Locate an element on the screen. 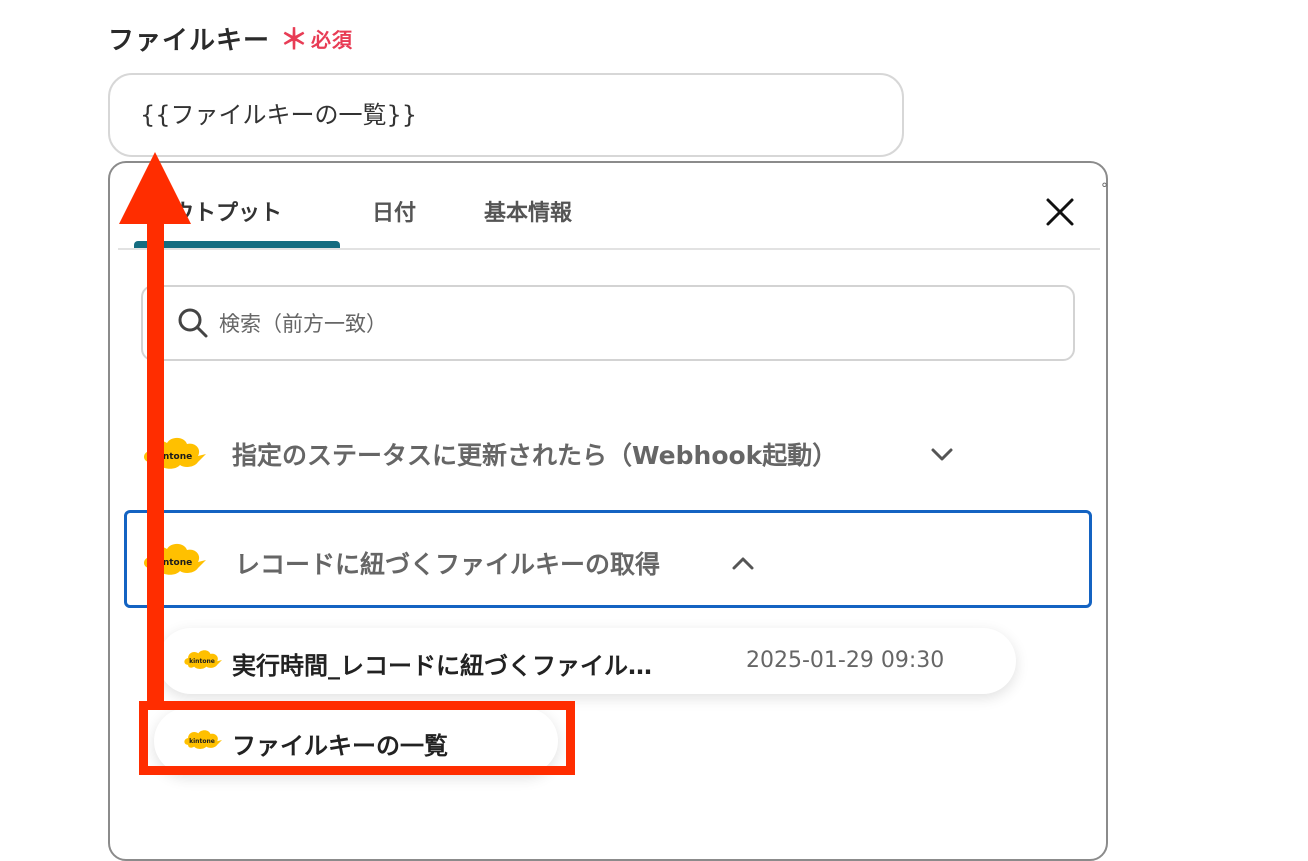 The height and width of the screenshot is (861, 1308). field-label-text: ファイルキー is located at coordinates (189, 40).